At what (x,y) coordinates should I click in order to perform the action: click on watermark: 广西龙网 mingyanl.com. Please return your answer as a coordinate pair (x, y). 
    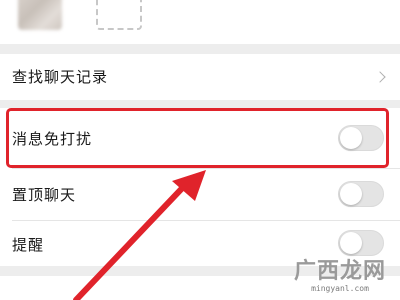
    Looking at the image, I should click on (340, 277).